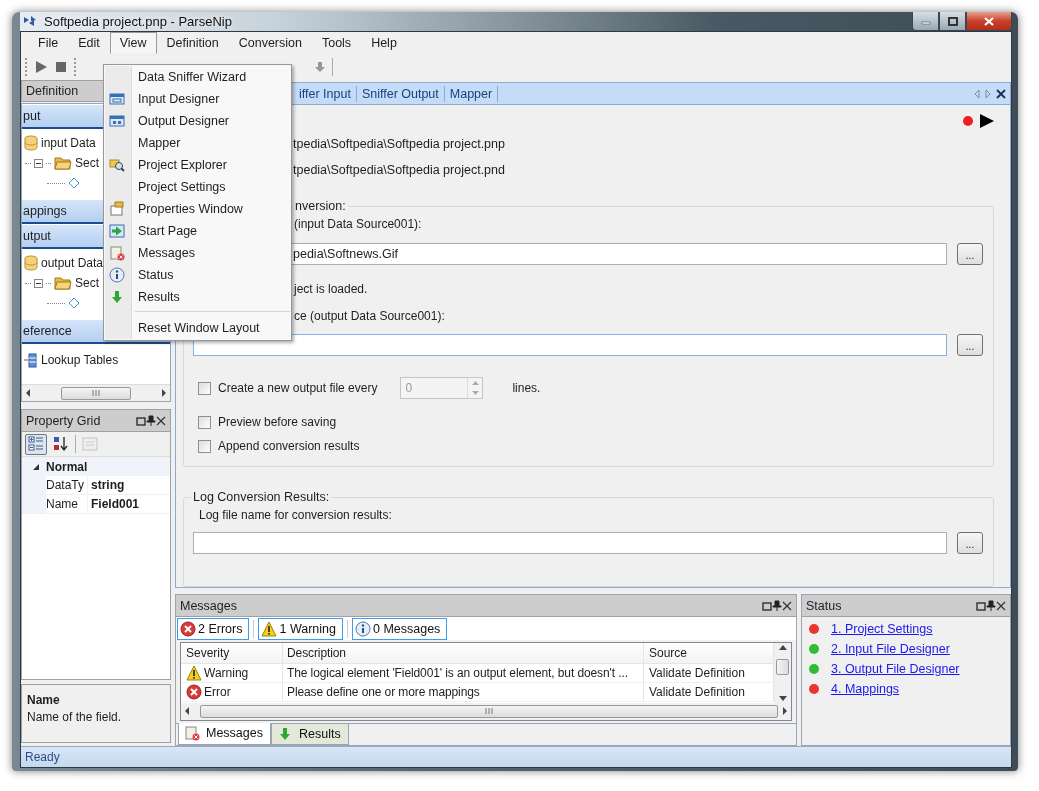  I want to click on menu-item: Help, so click(384, 43).